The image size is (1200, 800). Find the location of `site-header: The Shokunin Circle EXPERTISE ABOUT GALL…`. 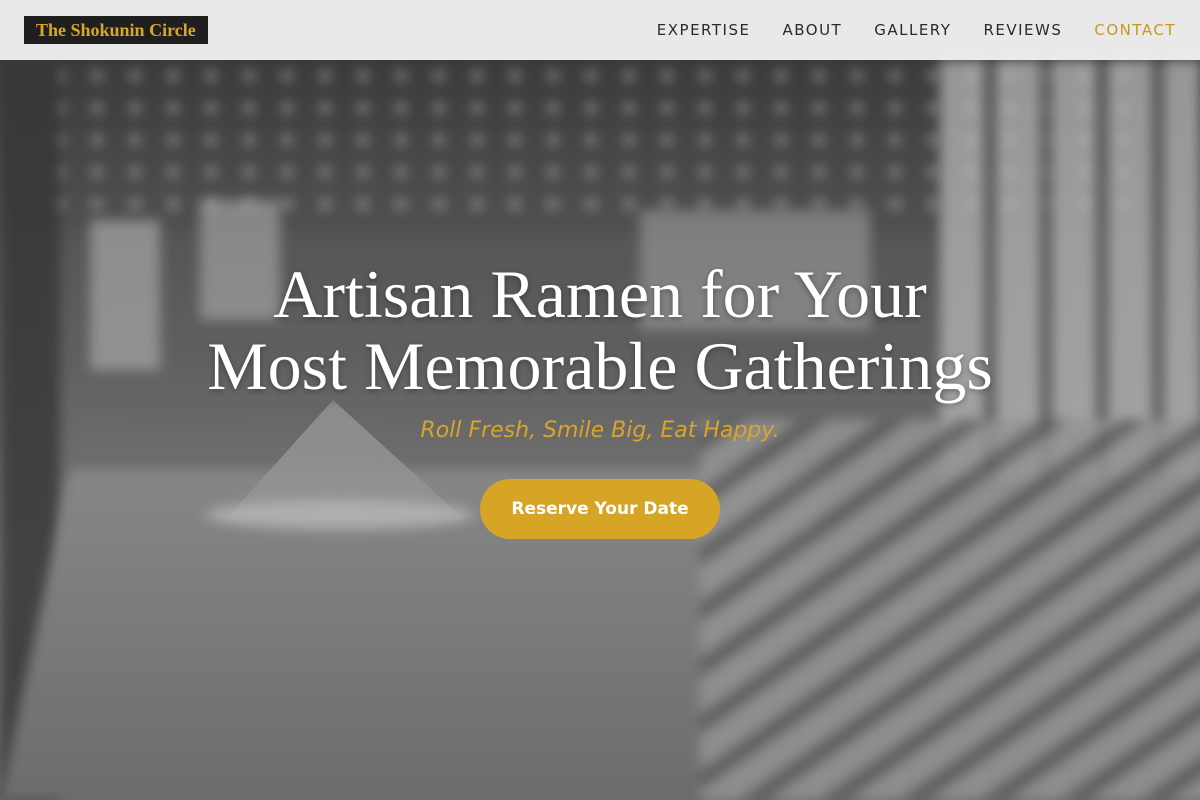

site-header: The Shokunin Circle EXPERTISE ABOUT GALL… is located at coordinates (600, 30).